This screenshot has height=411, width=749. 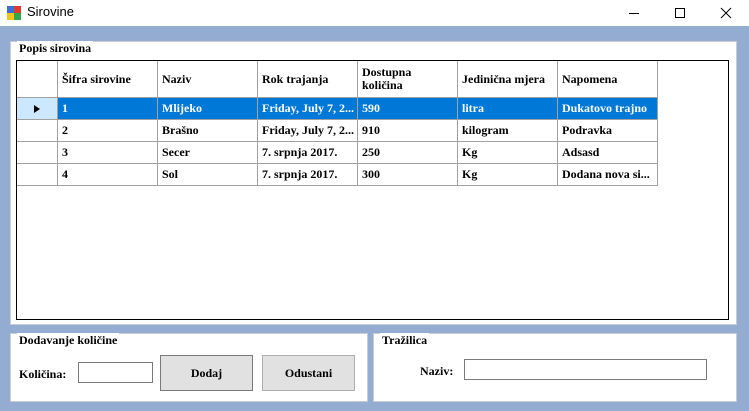 I want to click on table-cell: Sol, so click(x=208, y=175).